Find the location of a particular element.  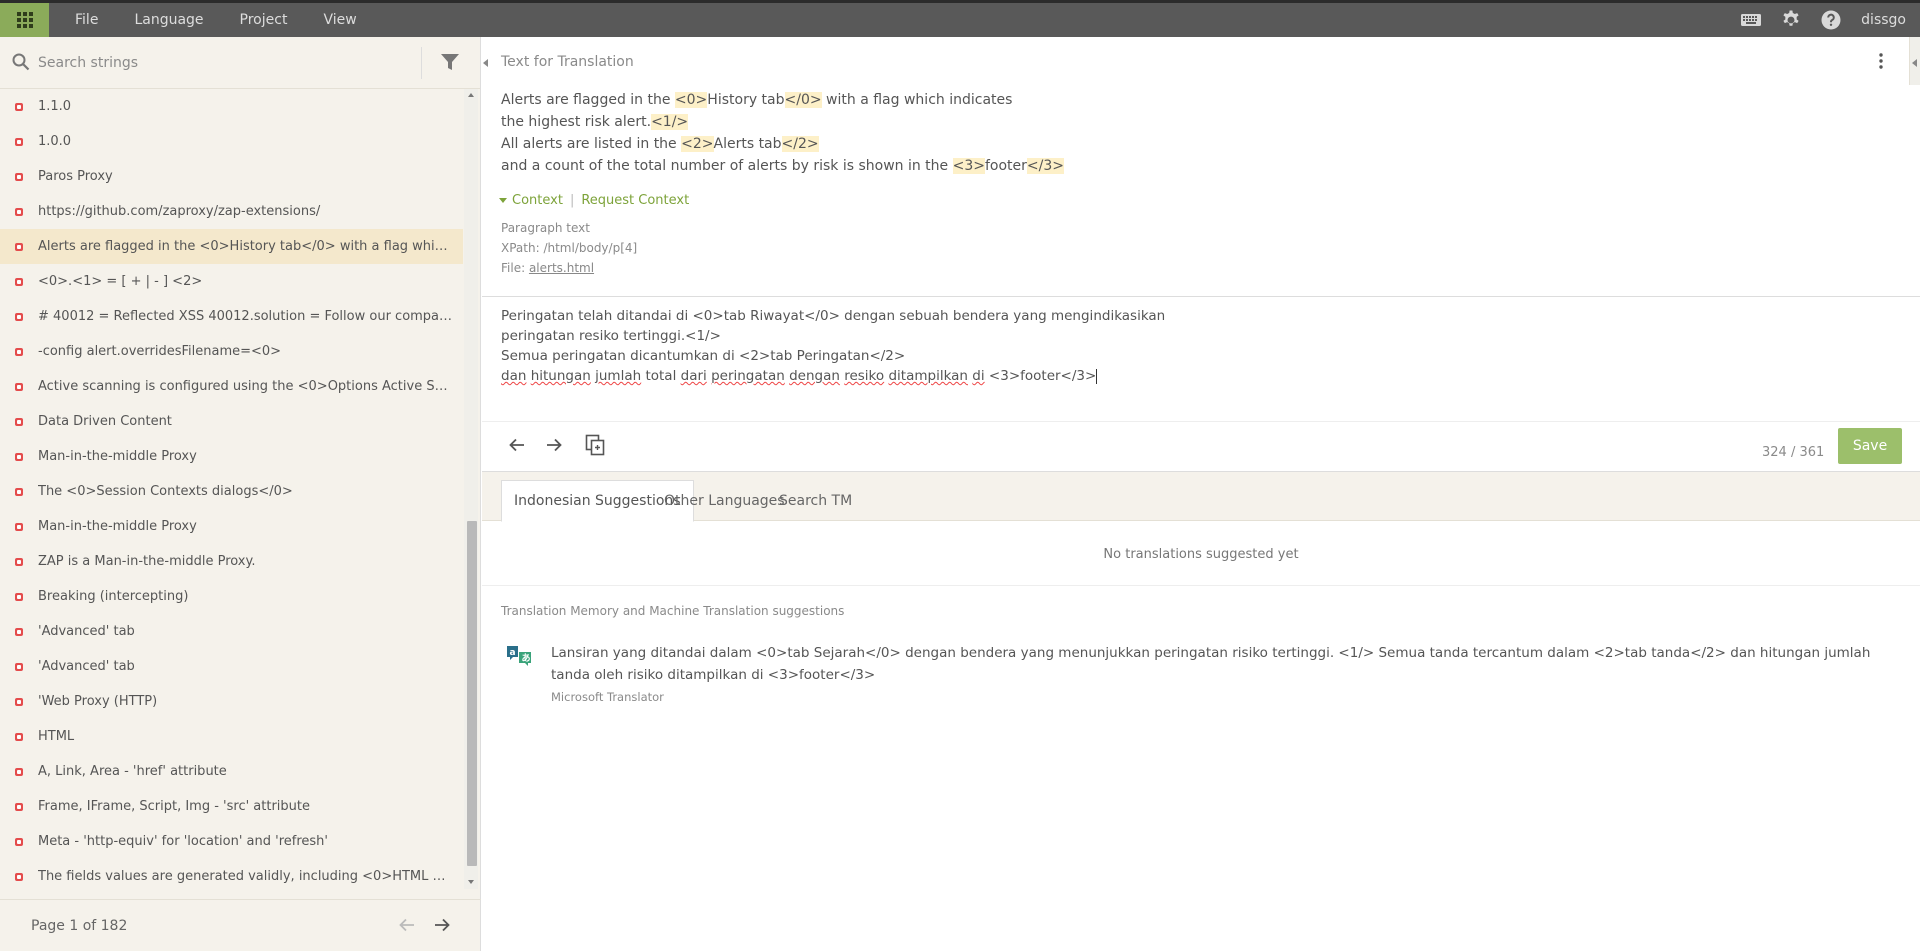

keyboard-shortcuts-button is located at coordinates (1751, 20).